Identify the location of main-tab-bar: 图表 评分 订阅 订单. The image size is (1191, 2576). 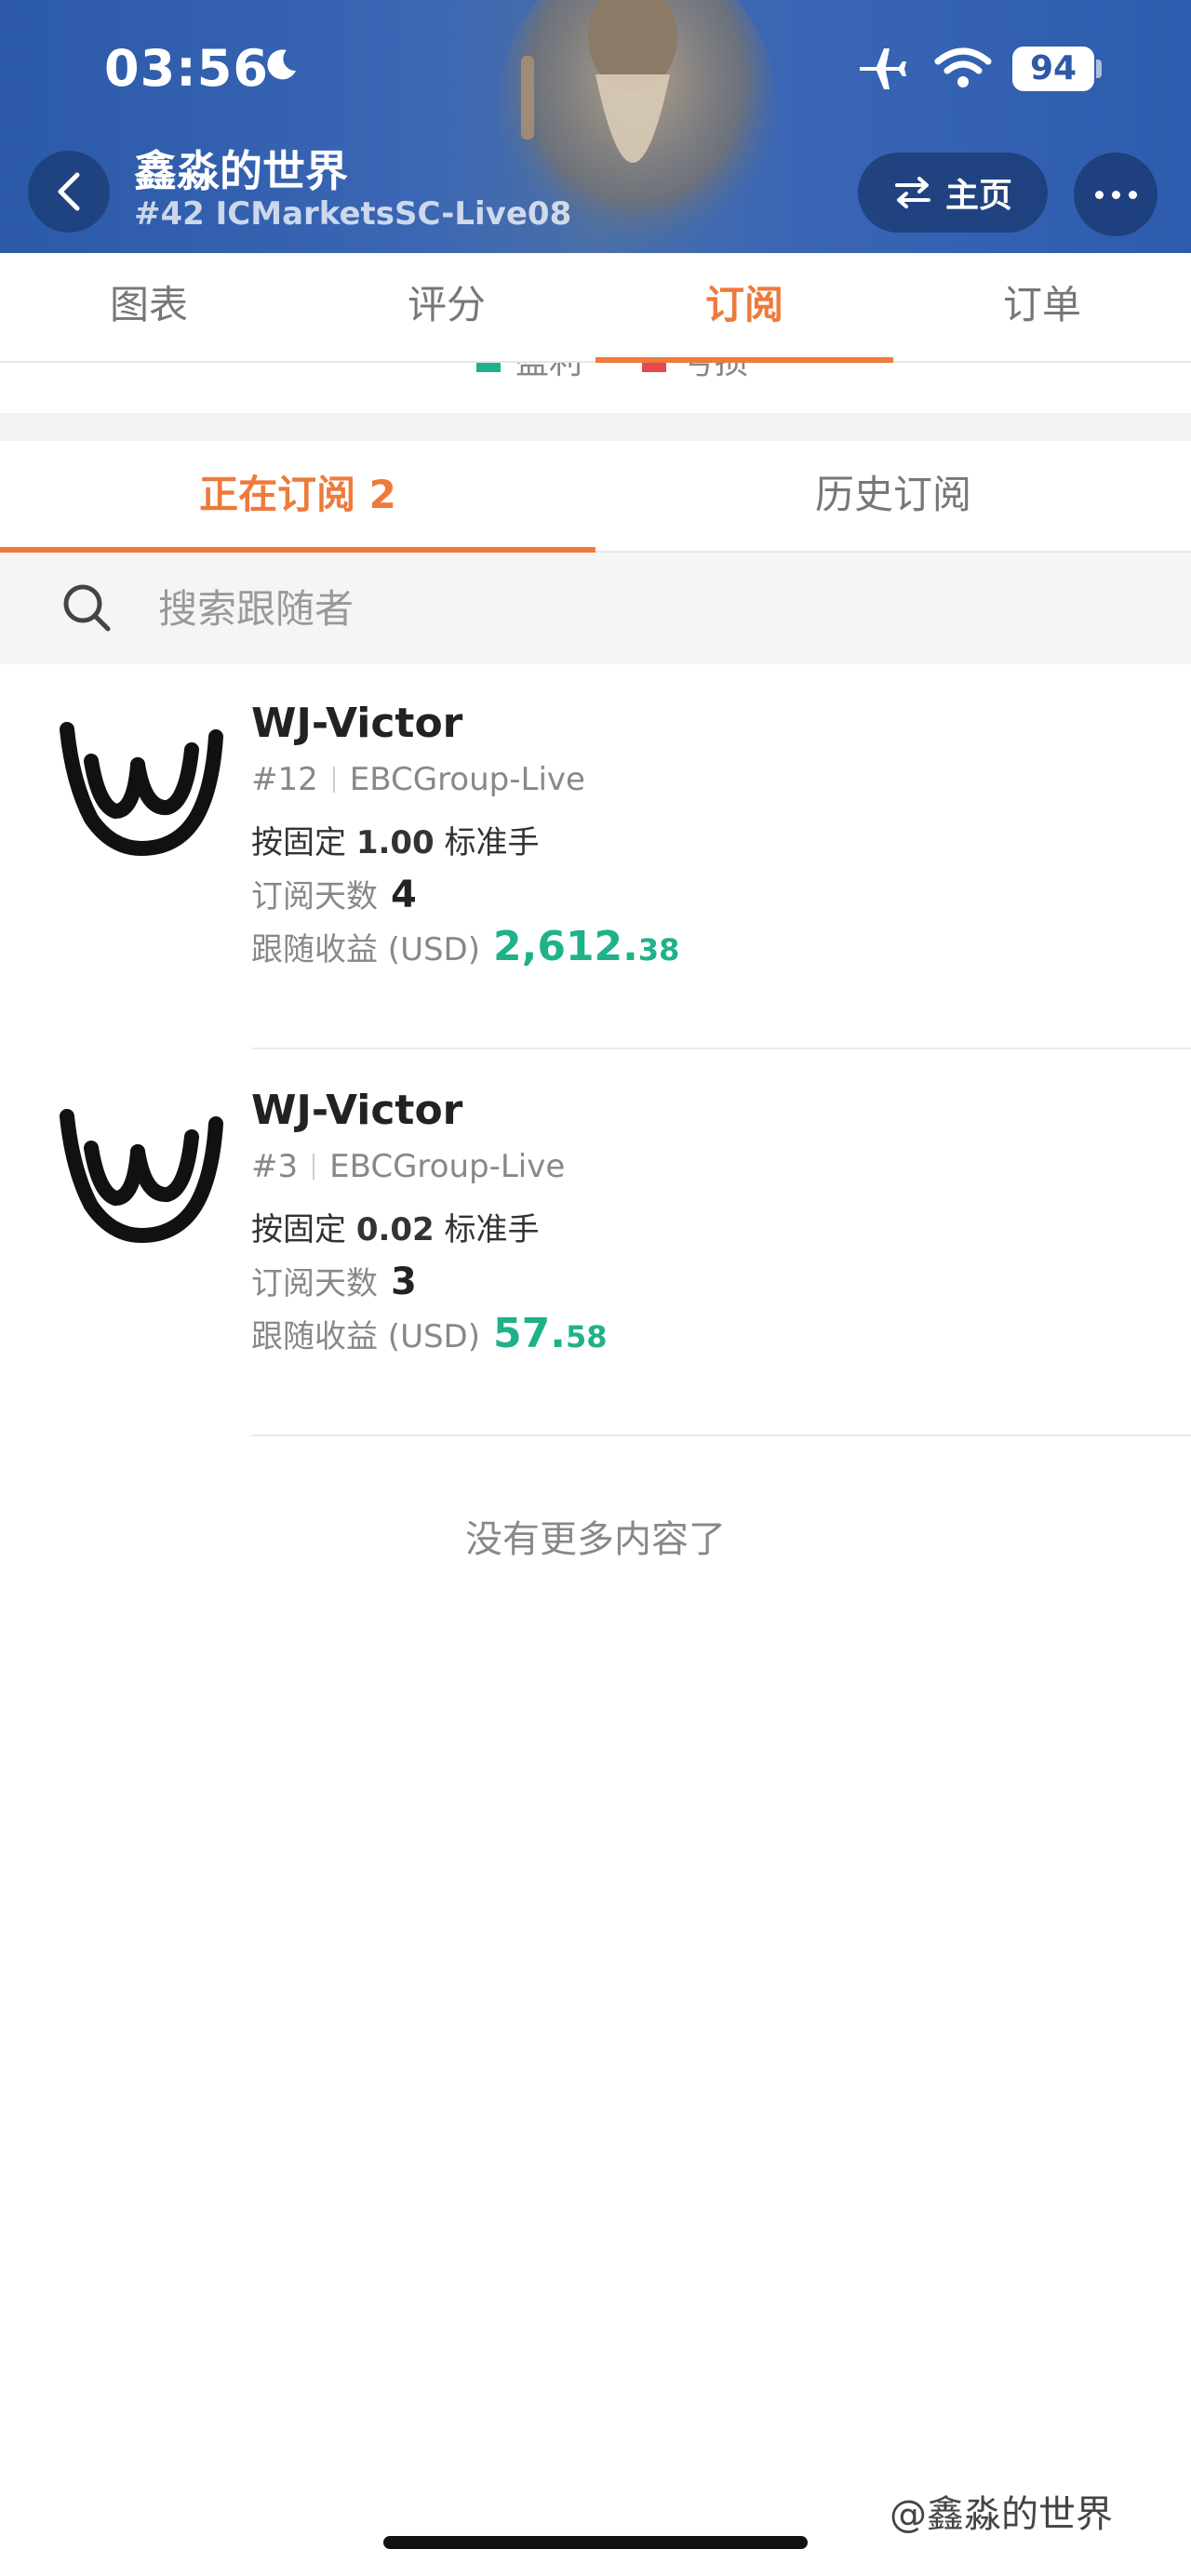
(595, 308).